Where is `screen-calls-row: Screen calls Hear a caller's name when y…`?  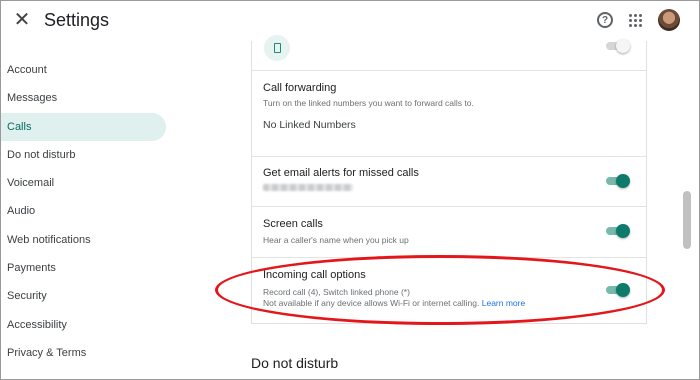
screen-calls-row: Screen calls Hear a caller's name when y… is located at coordinates (449, 232).